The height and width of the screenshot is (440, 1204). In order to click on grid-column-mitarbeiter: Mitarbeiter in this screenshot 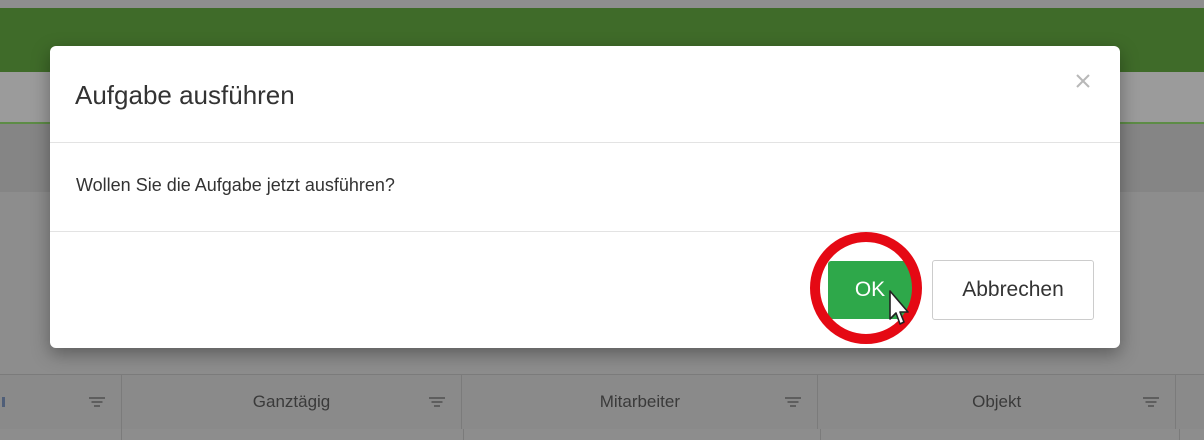, I will do `click(640, 402)`.